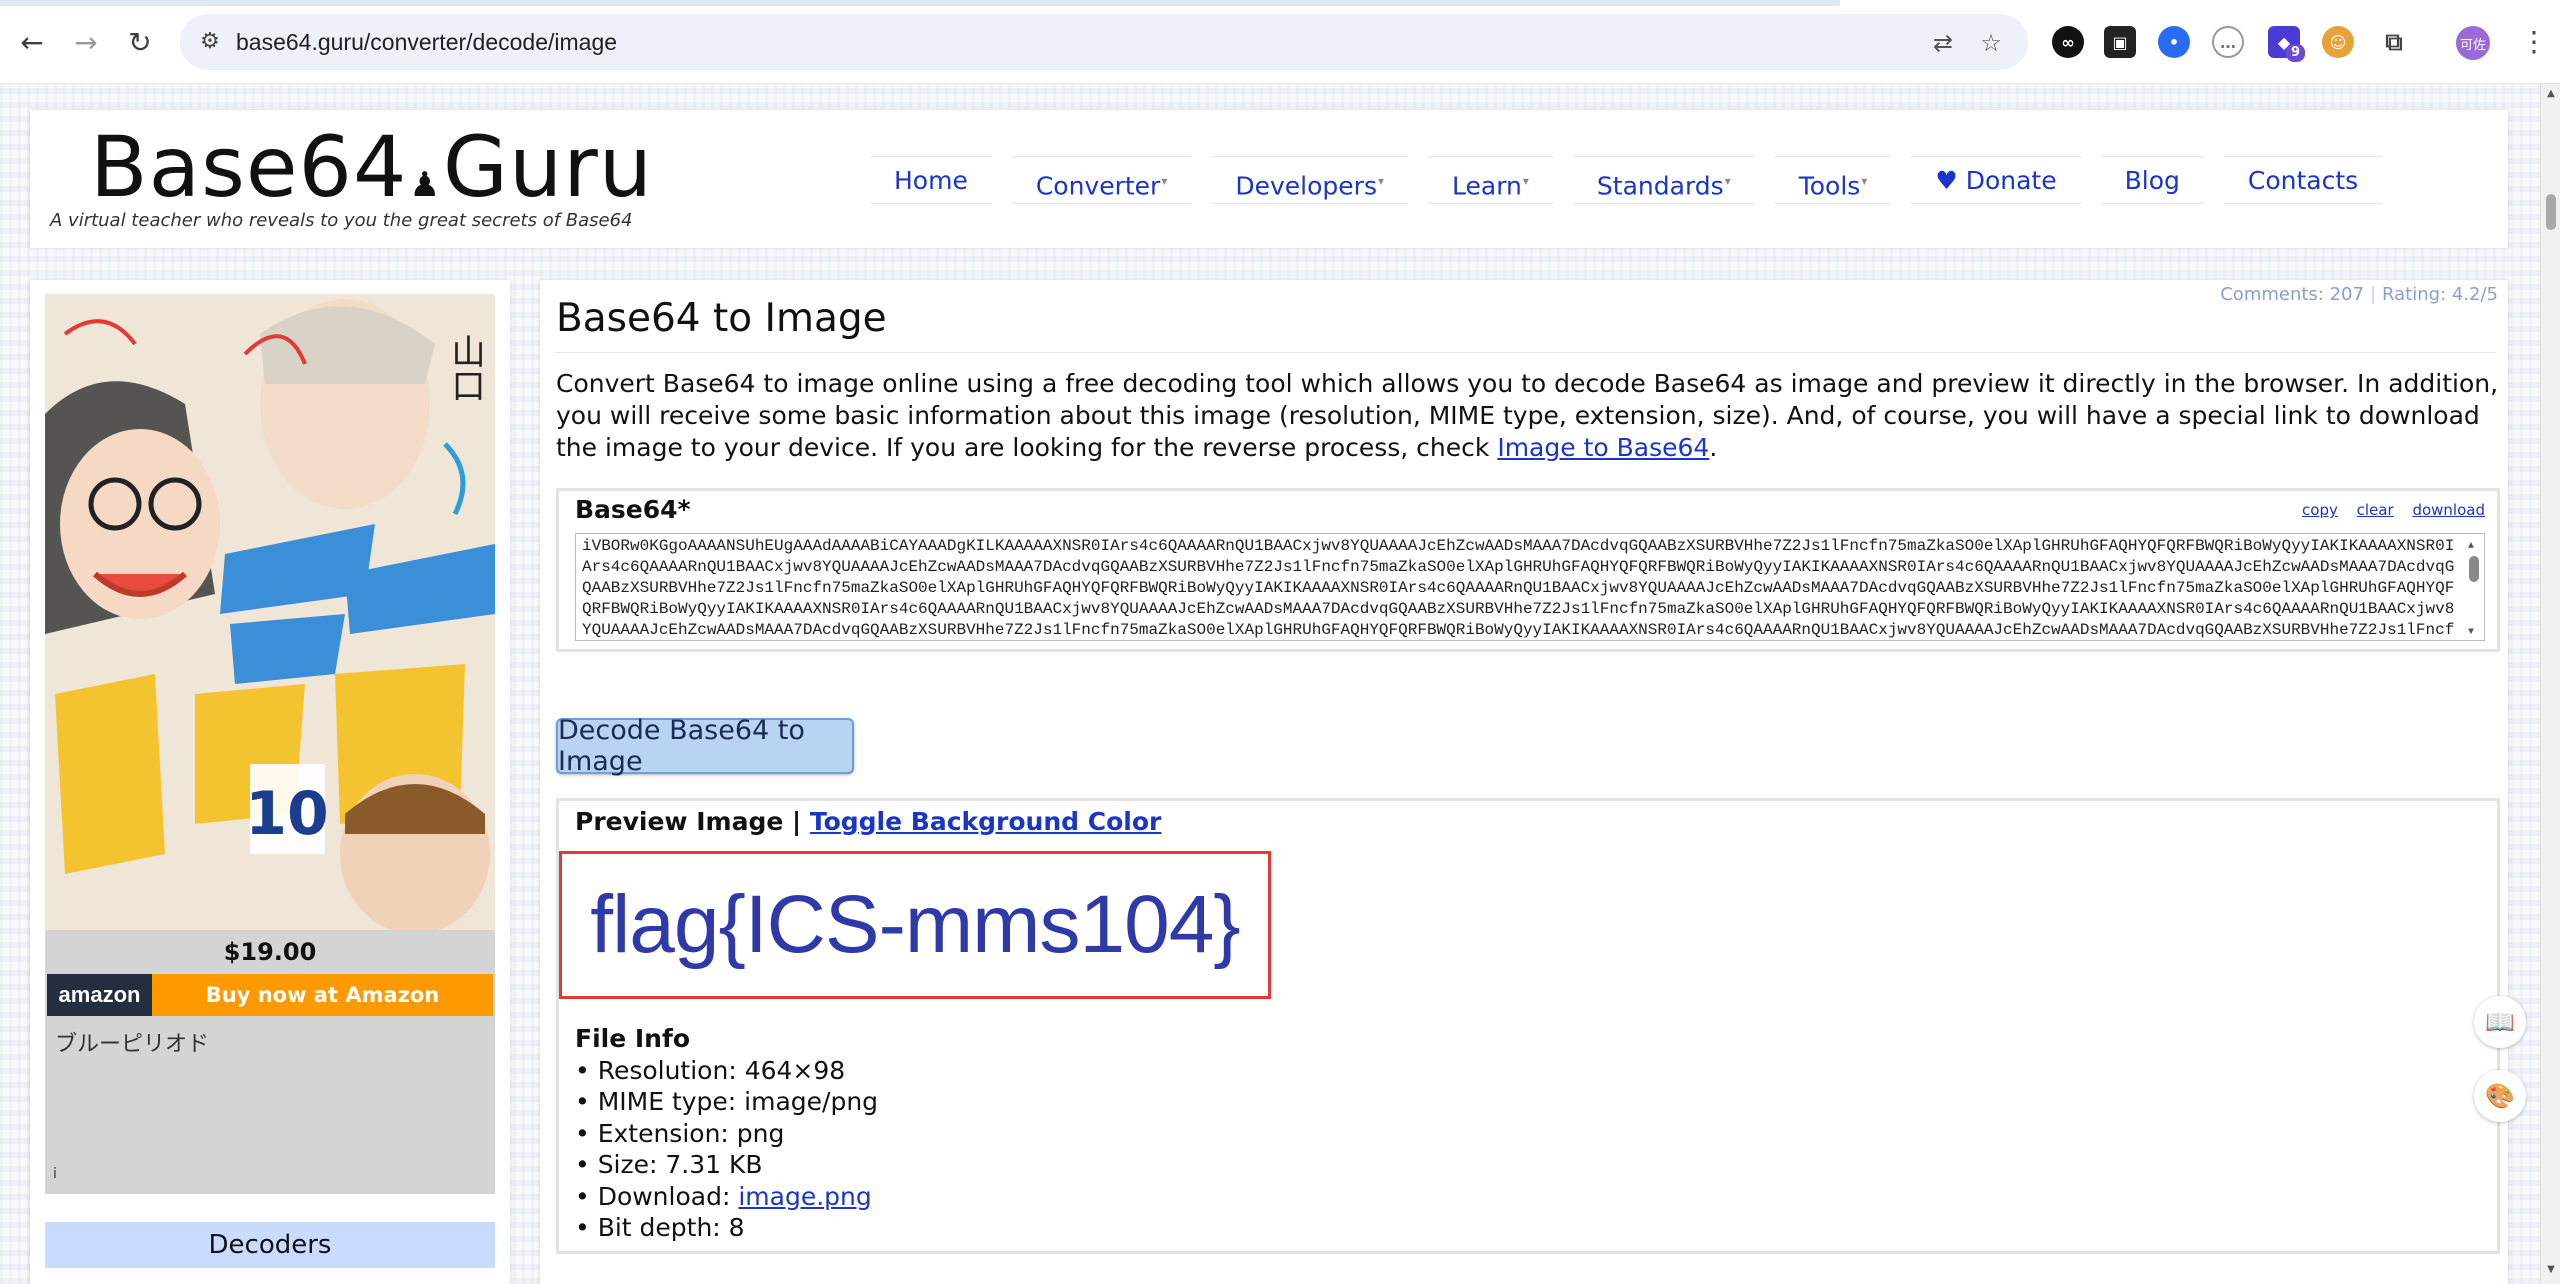 The width and height of the screenshot is (2560, 1284). Describe the element at coordinates (2440, 294) in the screenshot. I see `page-rating: Rating: 4.2/5` at that location.